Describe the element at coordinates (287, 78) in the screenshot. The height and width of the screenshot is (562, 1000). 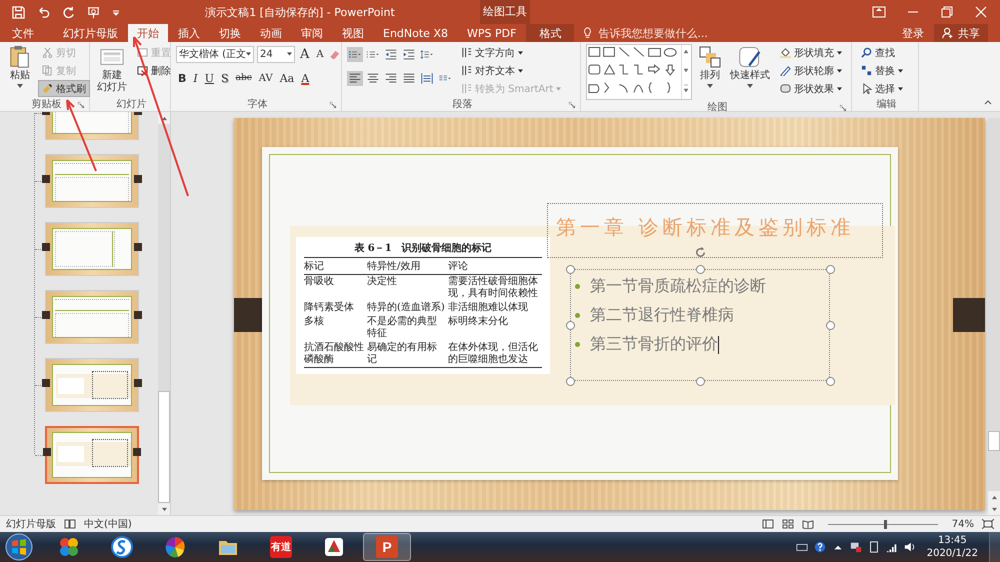
I see `font-format-button: Aa` at that location.